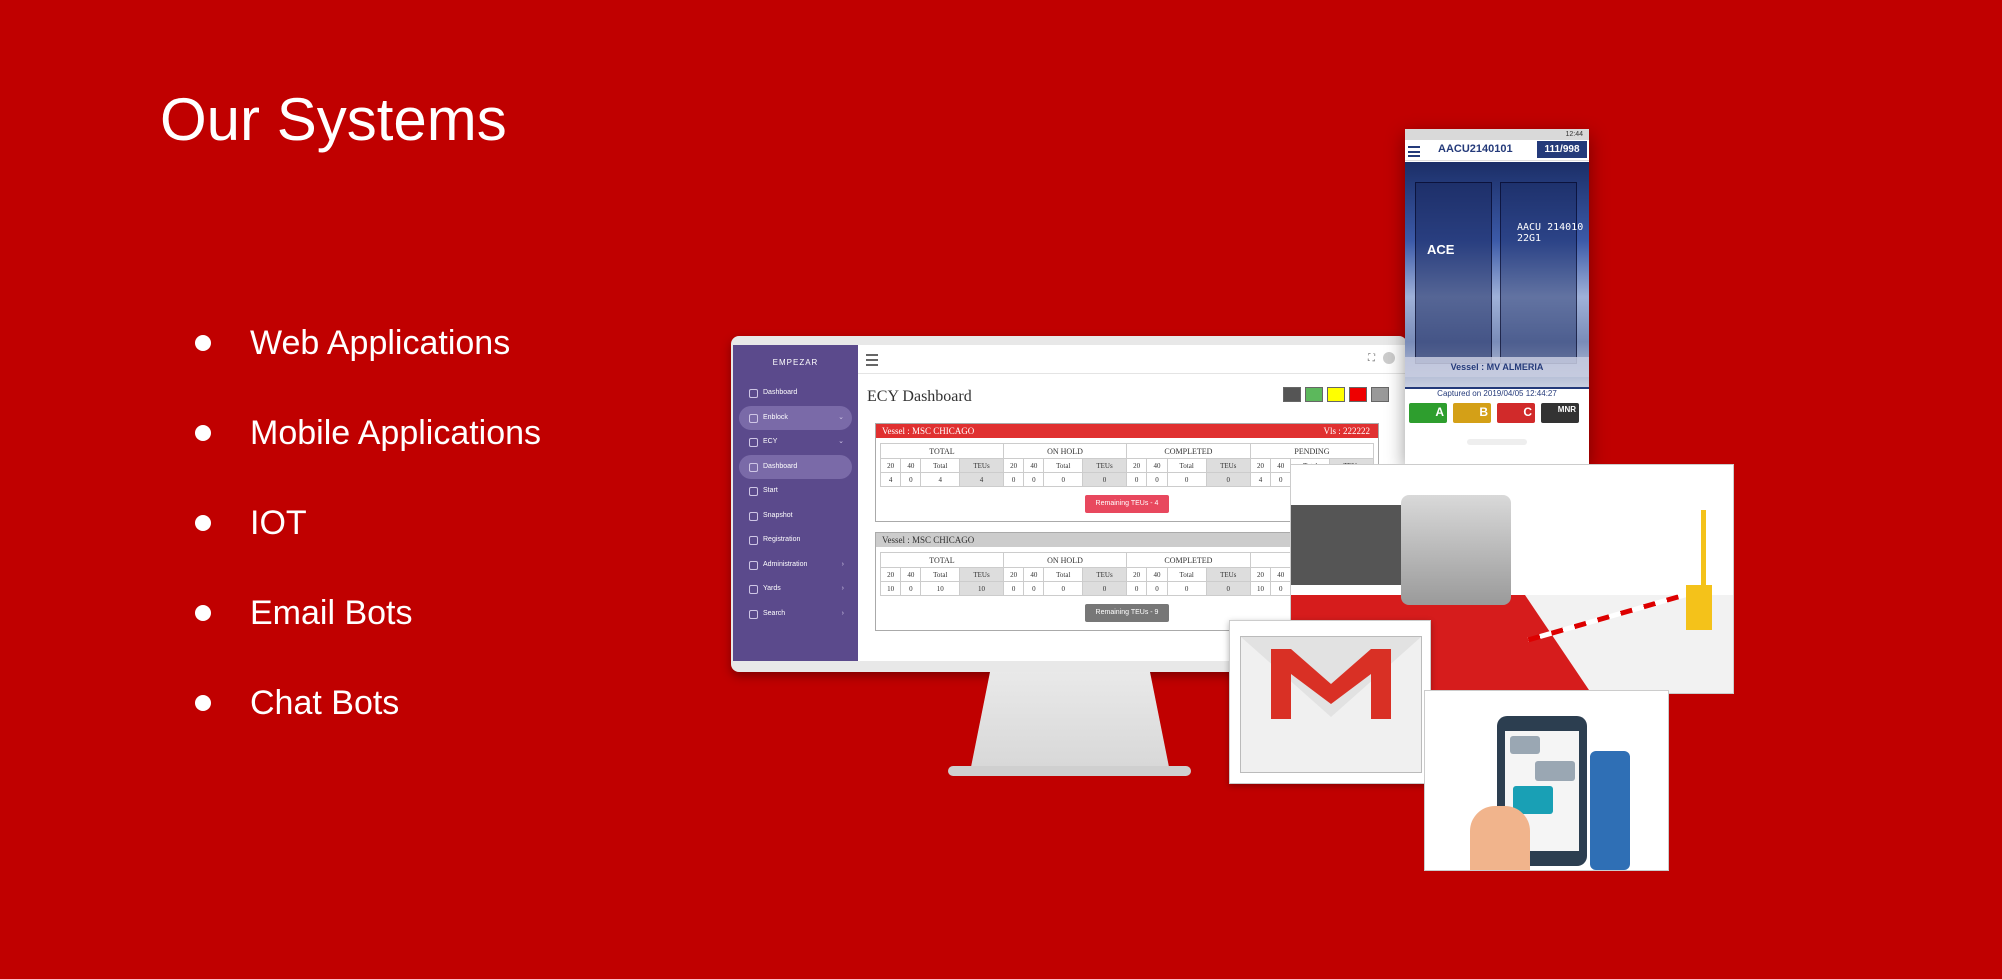 This screenshot has height=979, width=2002. Describe the element at coordinates (1453, 273) in the screenshot. I see `container-door` at that location.